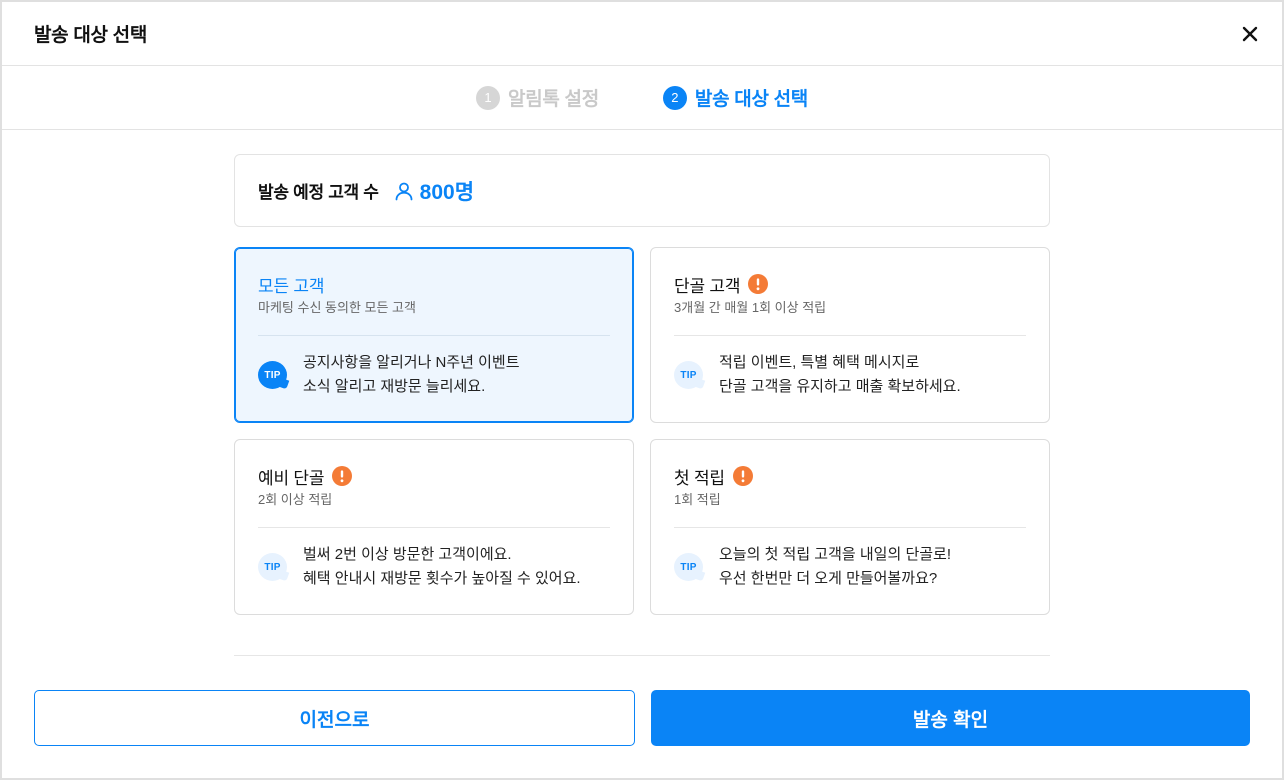 The height and width of the screenshot is (780, 1284). I want to click on tip-text: 공지사항을 알리거나 N주년 이벤트 소식 알리고 재방문 늘리세요., so click(411, 375).